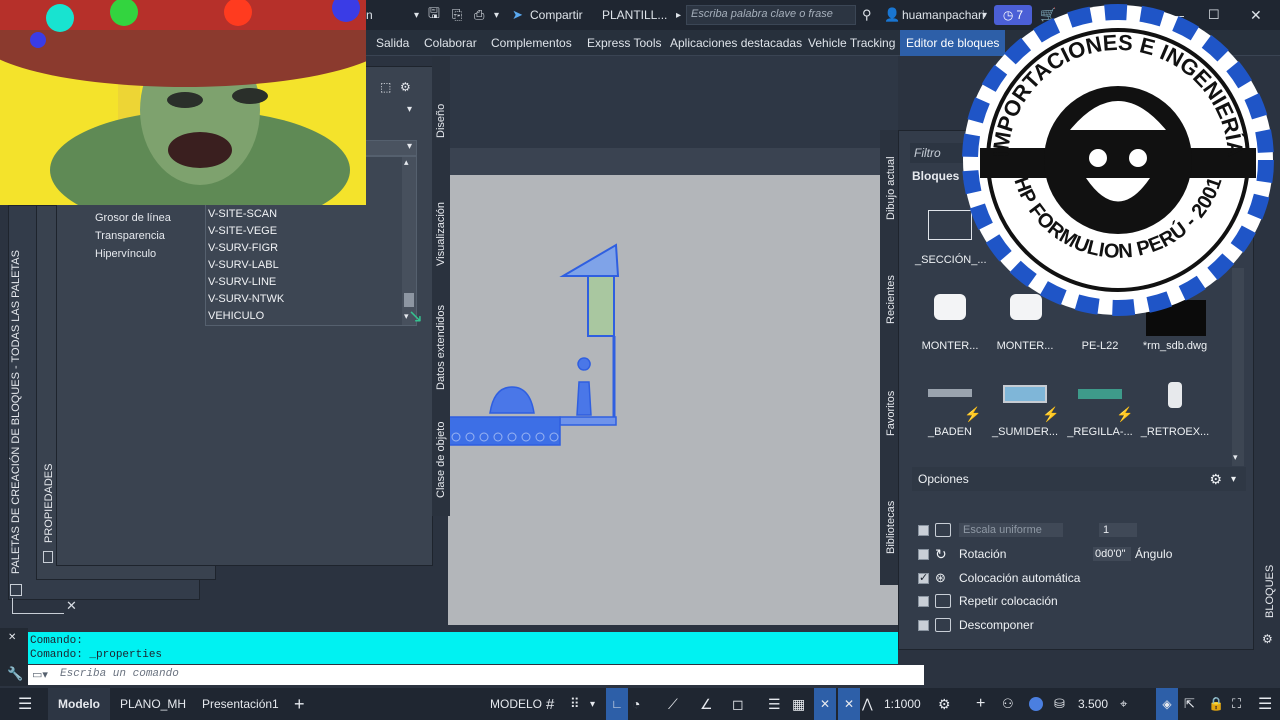 This screenshot has width=1280, height=720. What do you see at coordinates (243, 248) in the screenshot?
I see `list-item: V-SURV-FIGR` at bounding box center [243, 248].